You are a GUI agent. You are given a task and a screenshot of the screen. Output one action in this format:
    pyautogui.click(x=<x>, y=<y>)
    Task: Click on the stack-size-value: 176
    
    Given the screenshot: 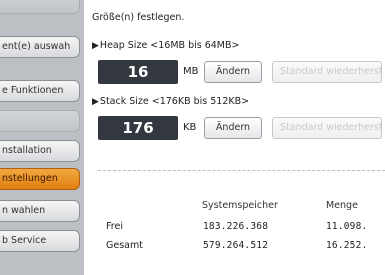 What is the action you would take?
    pyautogui.click(x=138, y=128)
    